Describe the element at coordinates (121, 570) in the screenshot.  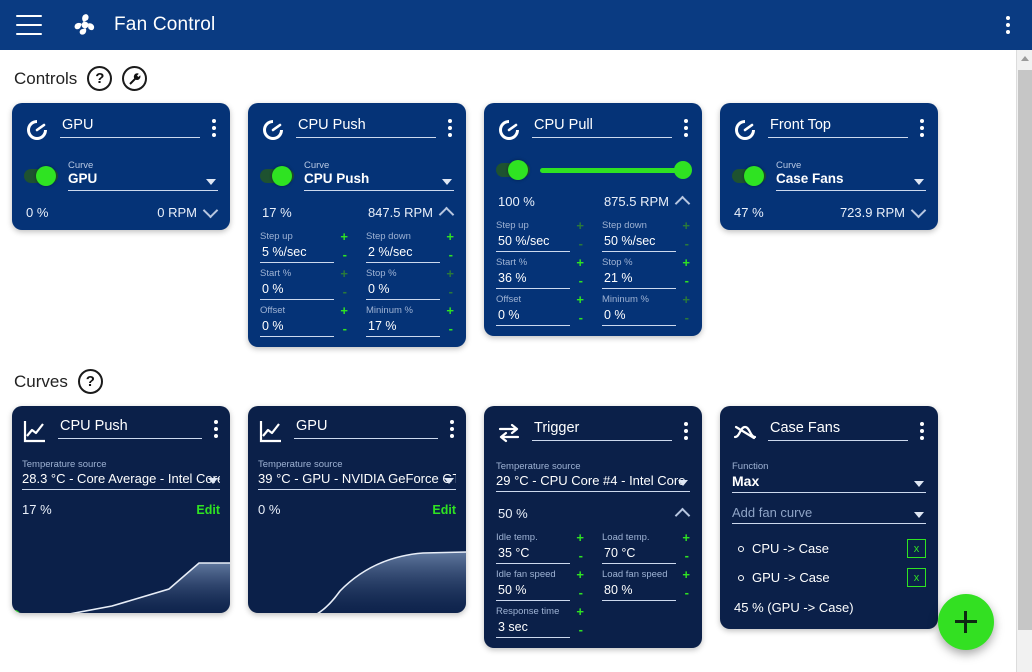
I see `curve-graph-cpu-push` at that location.